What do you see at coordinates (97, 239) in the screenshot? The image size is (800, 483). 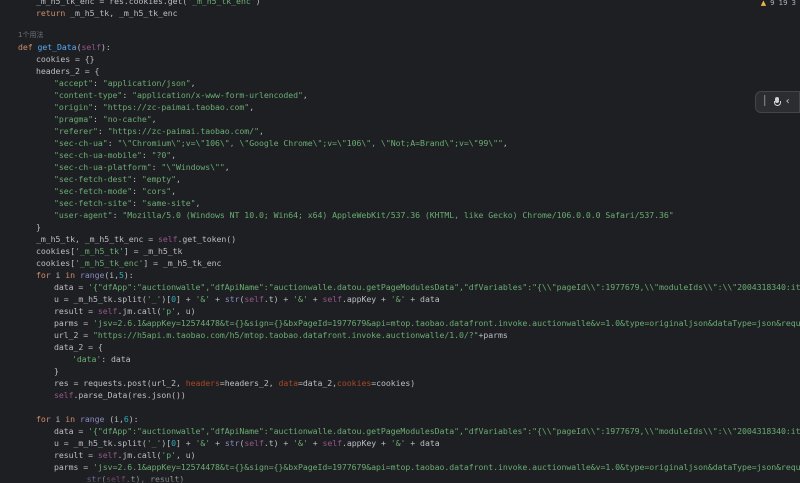 I see `code-token: _m_h5_tk, _m_h5_tk_enc =` at bounding box center [97, 239].